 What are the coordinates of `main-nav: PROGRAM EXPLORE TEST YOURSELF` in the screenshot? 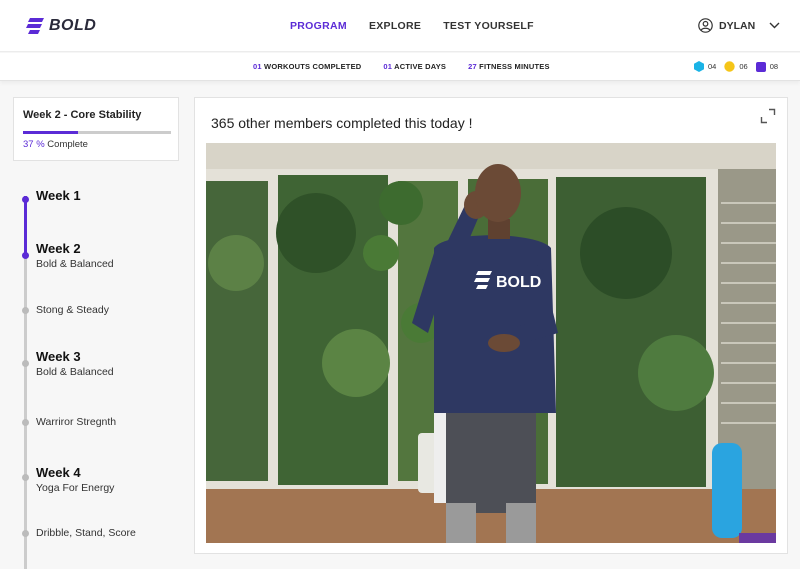 It's located at (412, 26).